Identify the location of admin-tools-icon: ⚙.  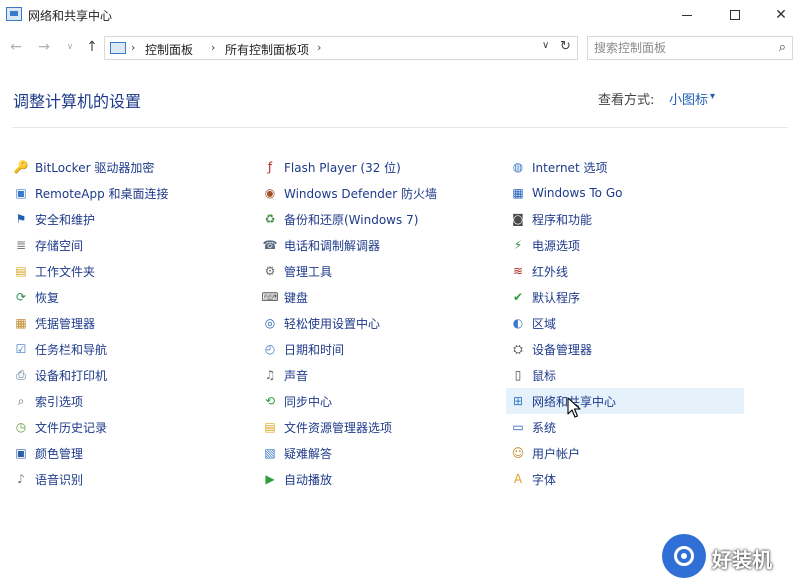
(270, 271).